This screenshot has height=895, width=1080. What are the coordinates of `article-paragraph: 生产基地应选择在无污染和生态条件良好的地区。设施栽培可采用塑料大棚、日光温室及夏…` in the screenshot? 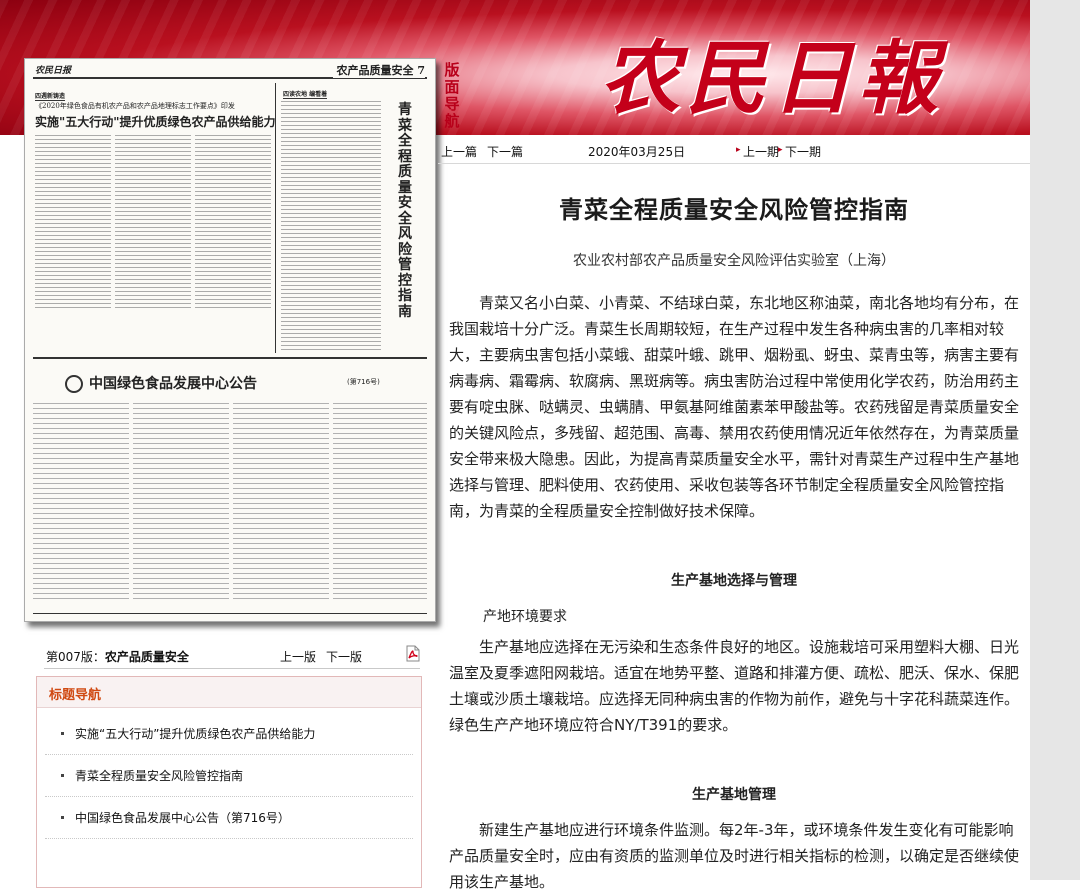 It's located at (734, 686).